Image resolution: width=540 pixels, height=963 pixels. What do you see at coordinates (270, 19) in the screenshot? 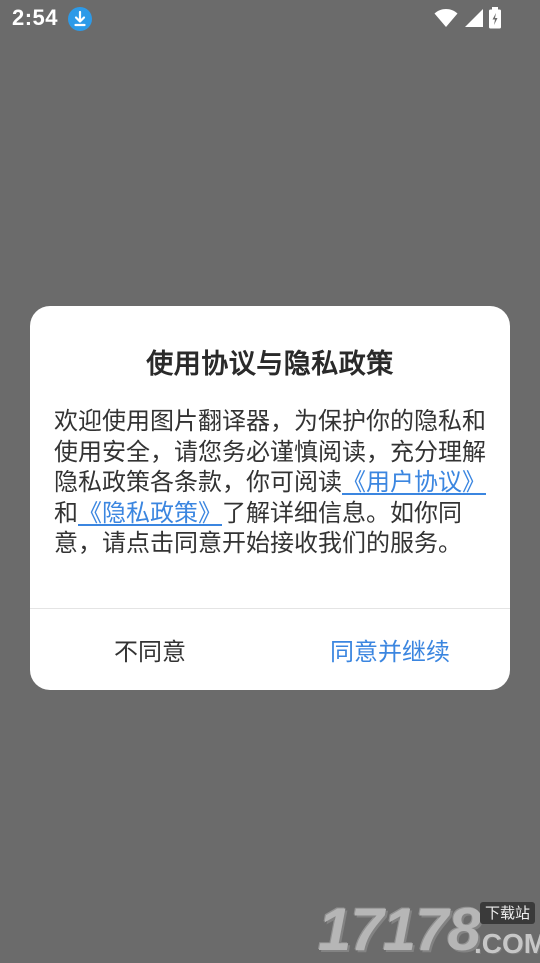
I see `status-bar: 2:54` at bounding box center [270, 19].